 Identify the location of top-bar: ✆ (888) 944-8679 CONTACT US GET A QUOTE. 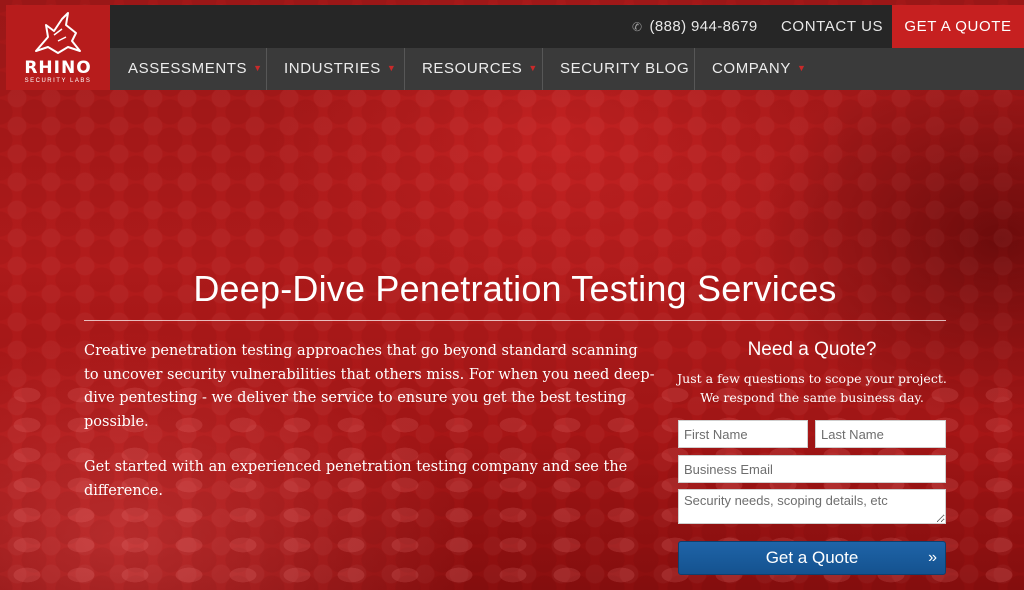
(567, 26).